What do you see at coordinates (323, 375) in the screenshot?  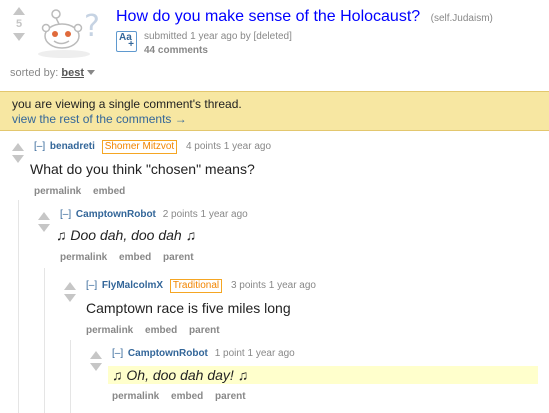 I see `comment-body: ♫ Oh, doo dah day! ♫` at bounding box center [323, 375].